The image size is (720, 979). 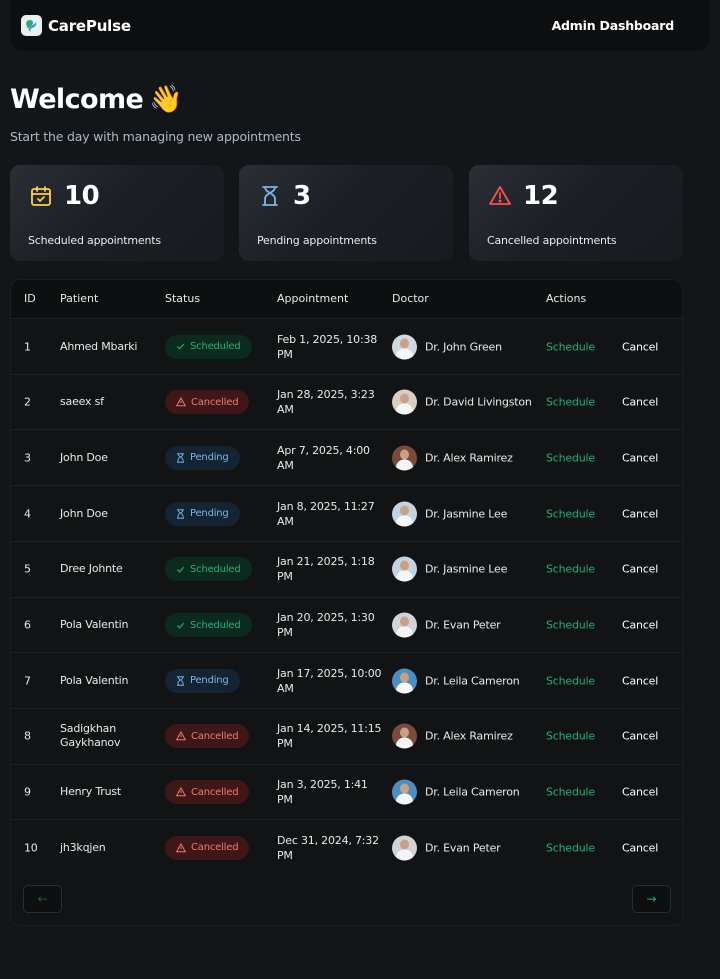 I want to click on previous-page-button: ←, so click(x=42, y=899).